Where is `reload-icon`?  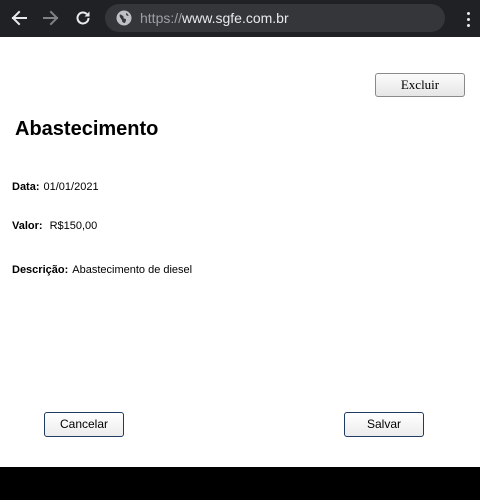 reload-icon is located at coordinates (83, 18).